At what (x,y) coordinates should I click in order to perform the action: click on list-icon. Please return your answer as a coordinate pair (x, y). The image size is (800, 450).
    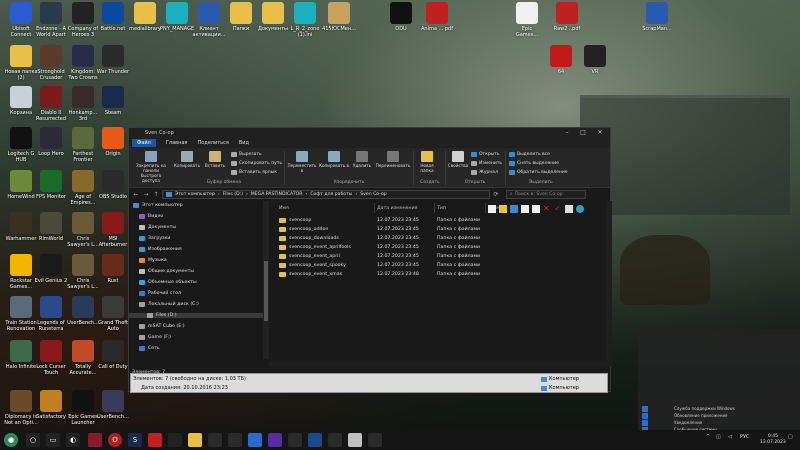
    Looking at the image, I should click on (569, 209).